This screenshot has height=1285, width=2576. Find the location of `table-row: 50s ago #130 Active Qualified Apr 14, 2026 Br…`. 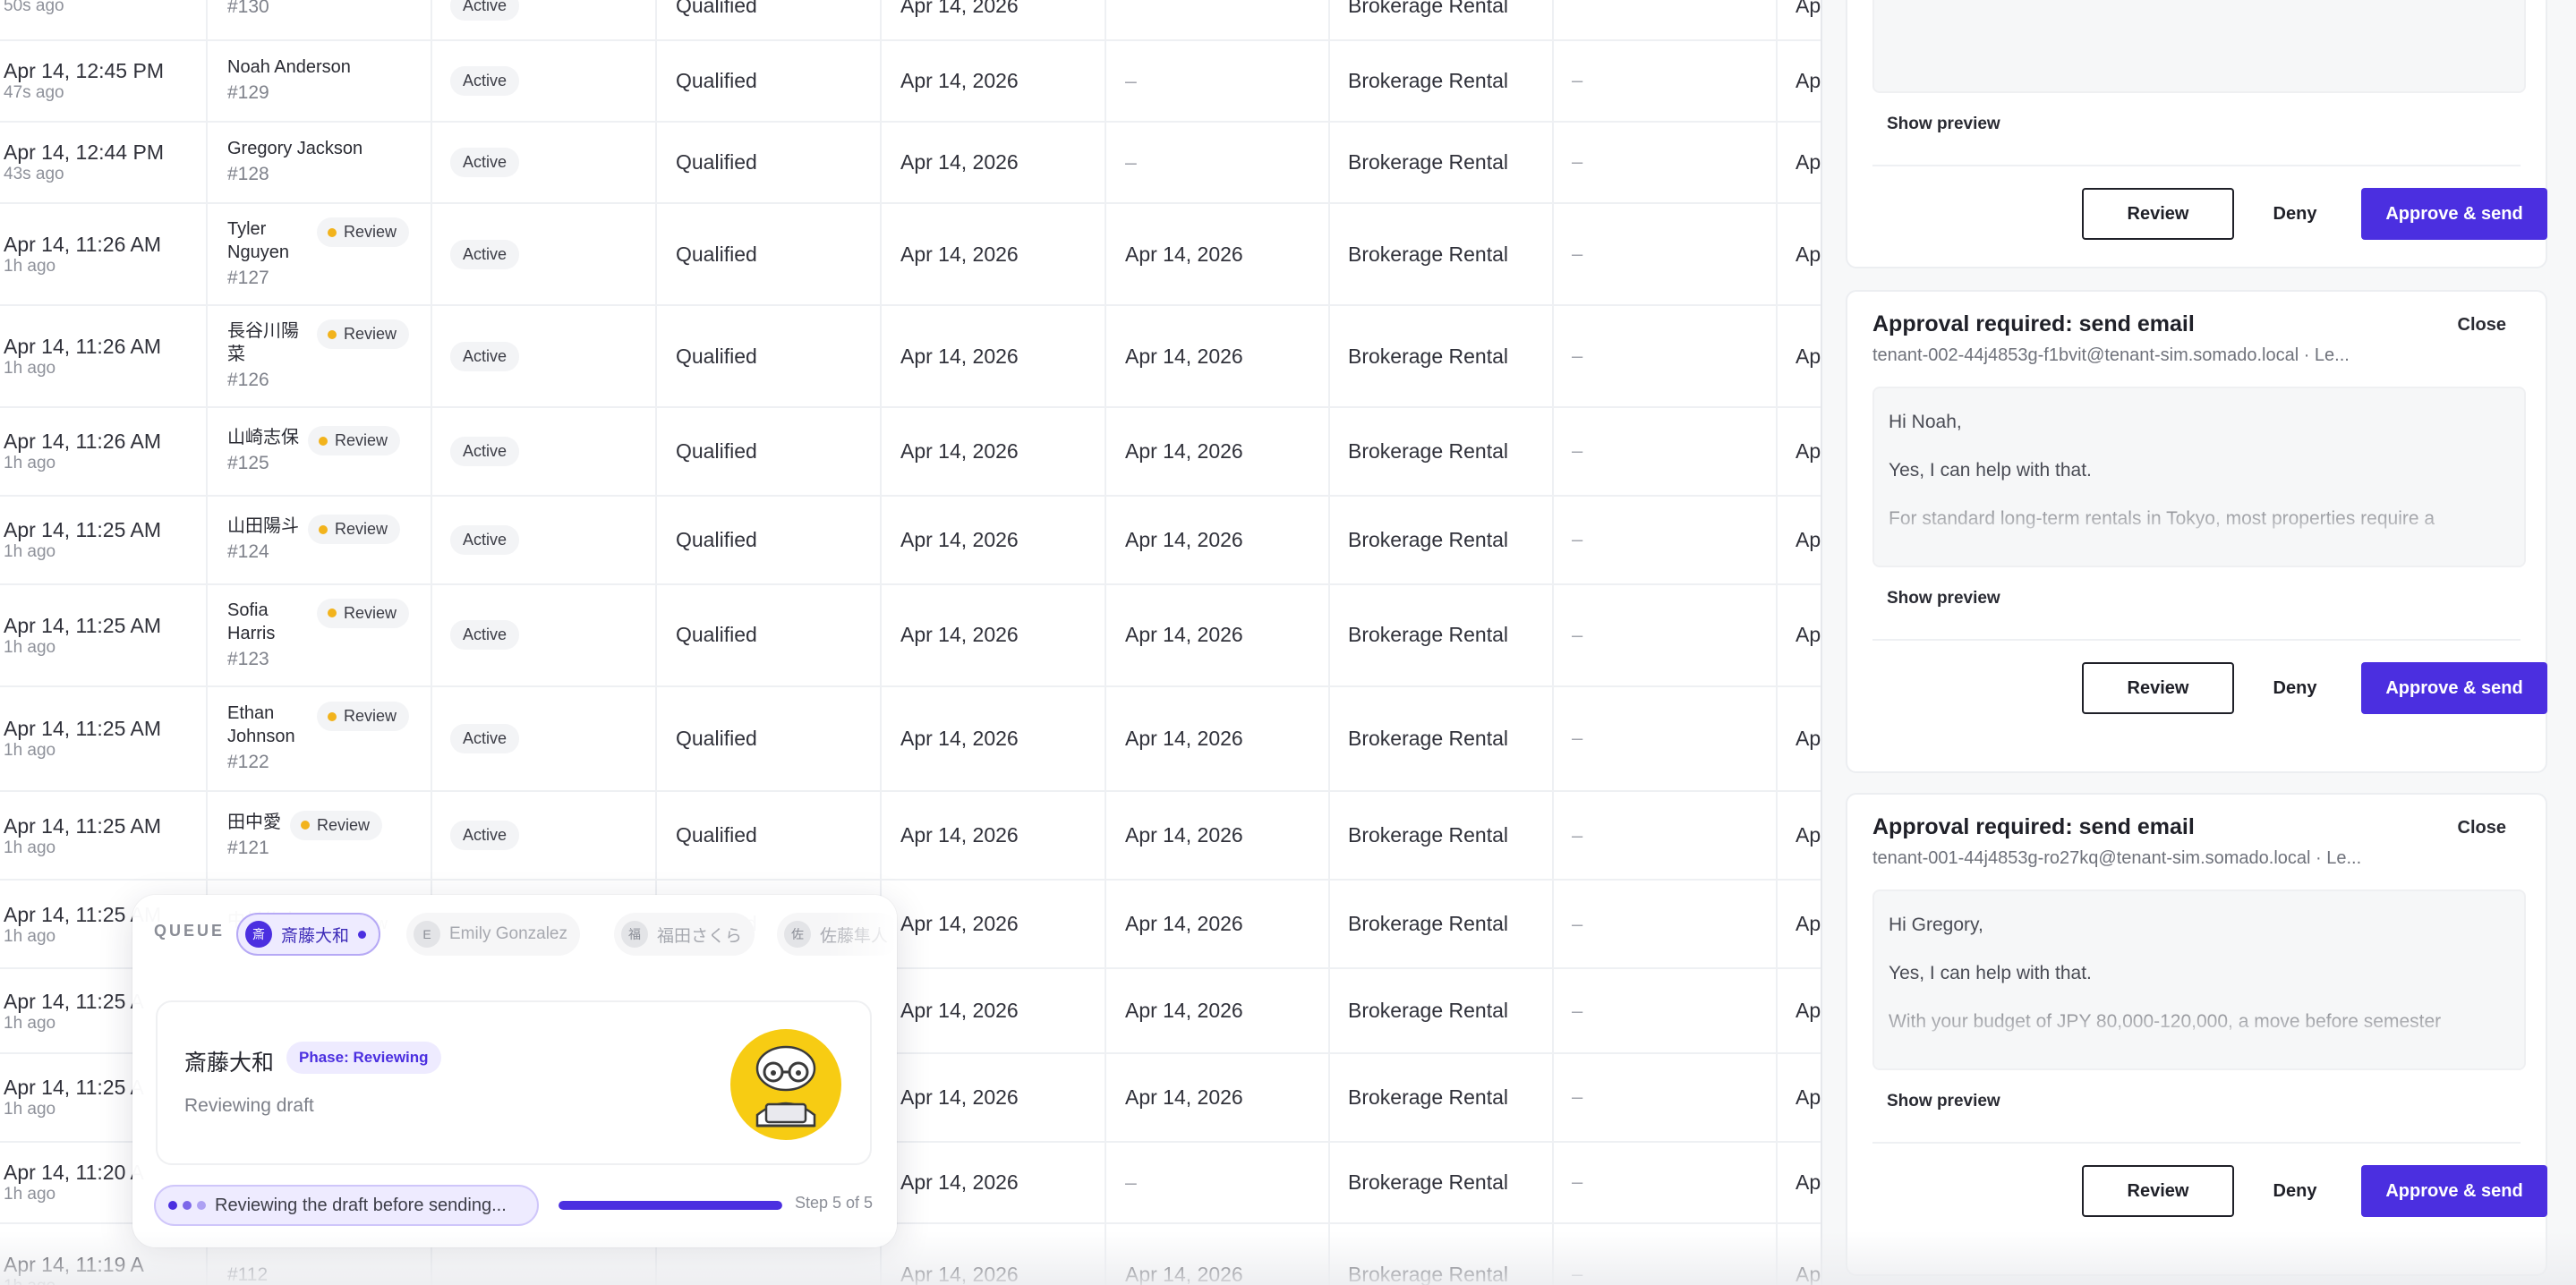

table-row: 50s ago #130 Active Qualified Apr 14, 2026 Br… is located at coordinates (922, 20).